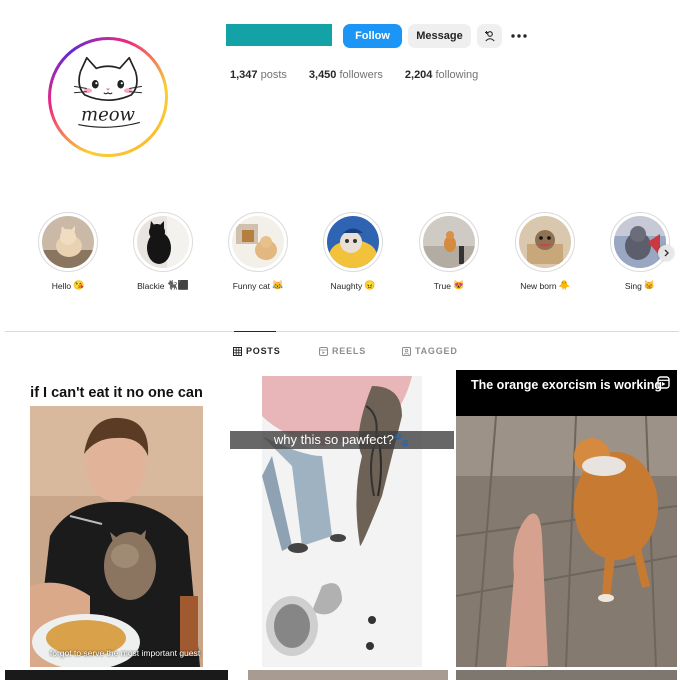 Image resolution: width=680 pixels, height=680 pixels. I want to click on highlight-new-born: New born 🐥, so click(545, 251).